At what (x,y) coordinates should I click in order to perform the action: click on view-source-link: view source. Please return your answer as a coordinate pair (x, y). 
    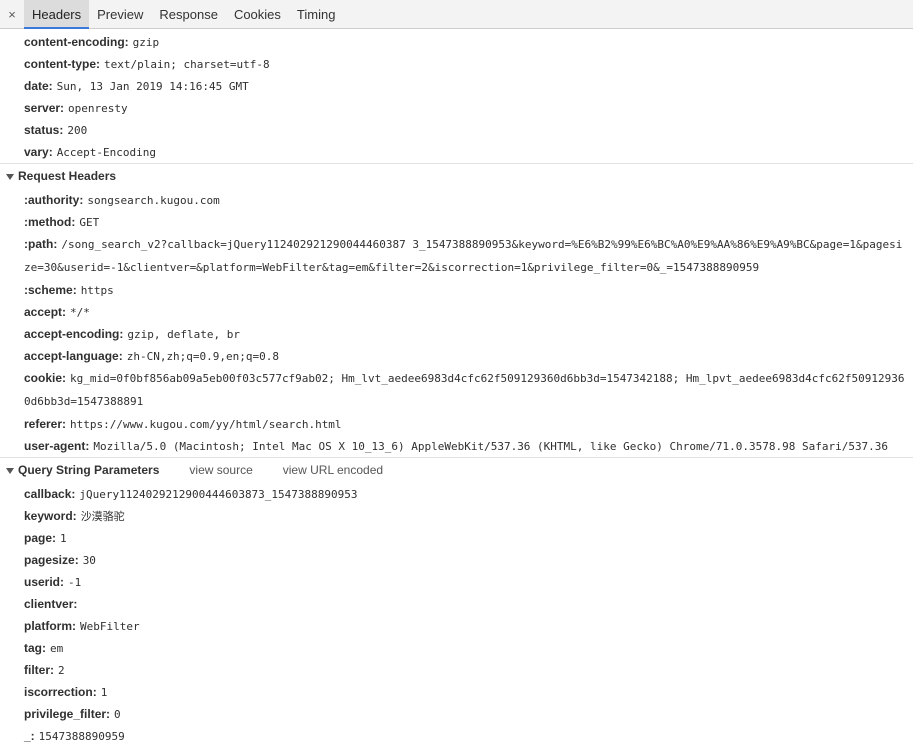
    Looking at the image, I should click on (220, 470).